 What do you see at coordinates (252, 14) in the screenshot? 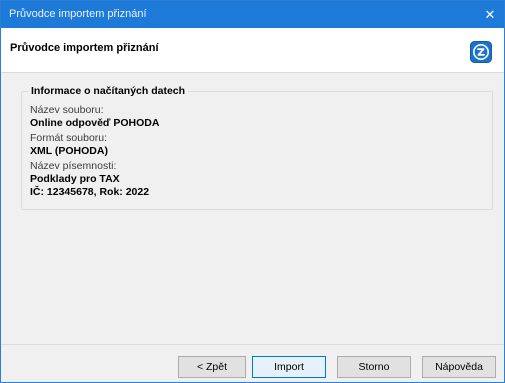
I see `title-bar: Průvodce importem přiznání ✕` at bounding box center [252, 14].